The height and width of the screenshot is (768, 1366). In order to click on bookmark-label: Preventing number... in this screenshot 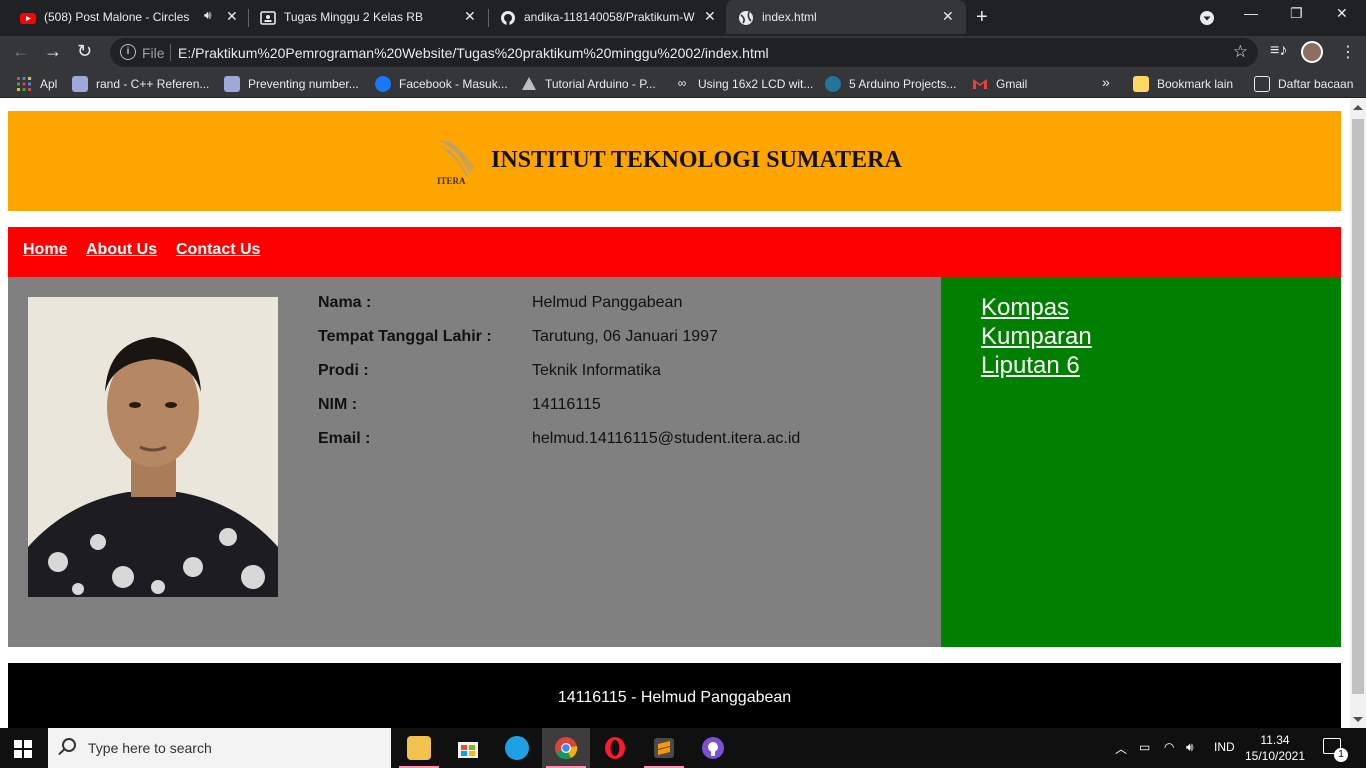, I will do `click(303, 84)`.